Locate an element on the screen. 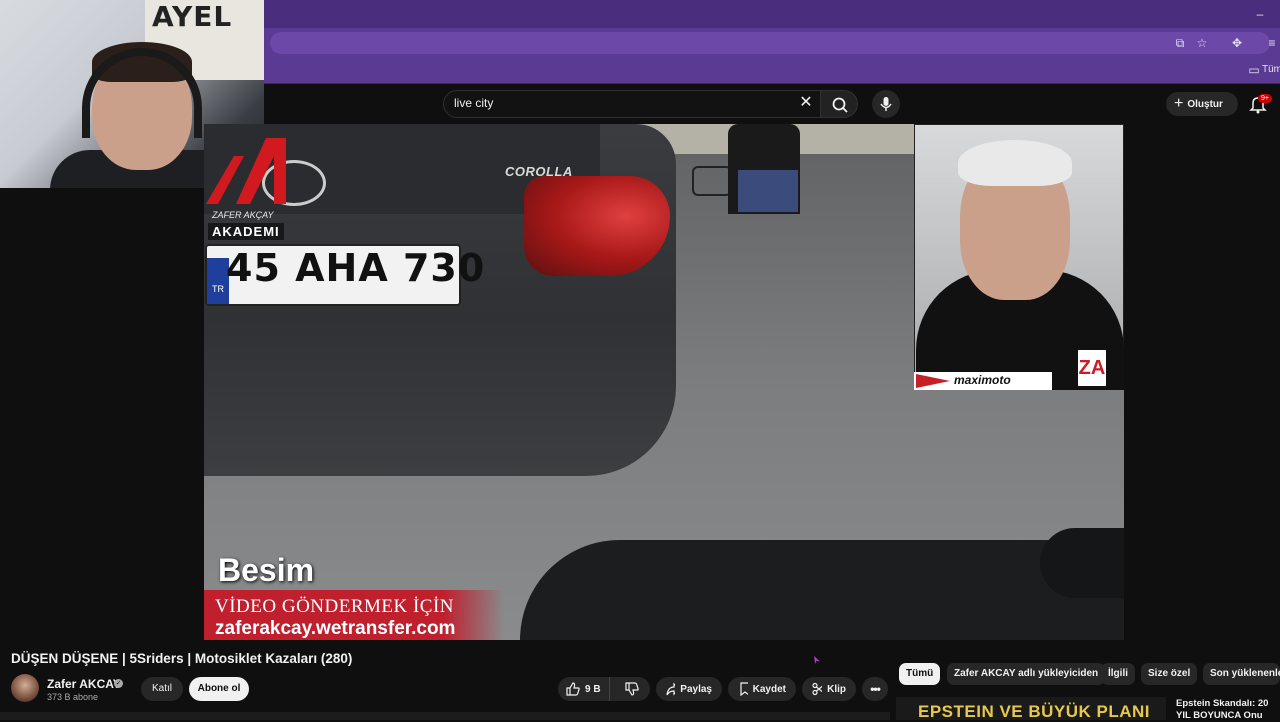  like-dislike-group: 9 B is located at coordinates (604, 689).